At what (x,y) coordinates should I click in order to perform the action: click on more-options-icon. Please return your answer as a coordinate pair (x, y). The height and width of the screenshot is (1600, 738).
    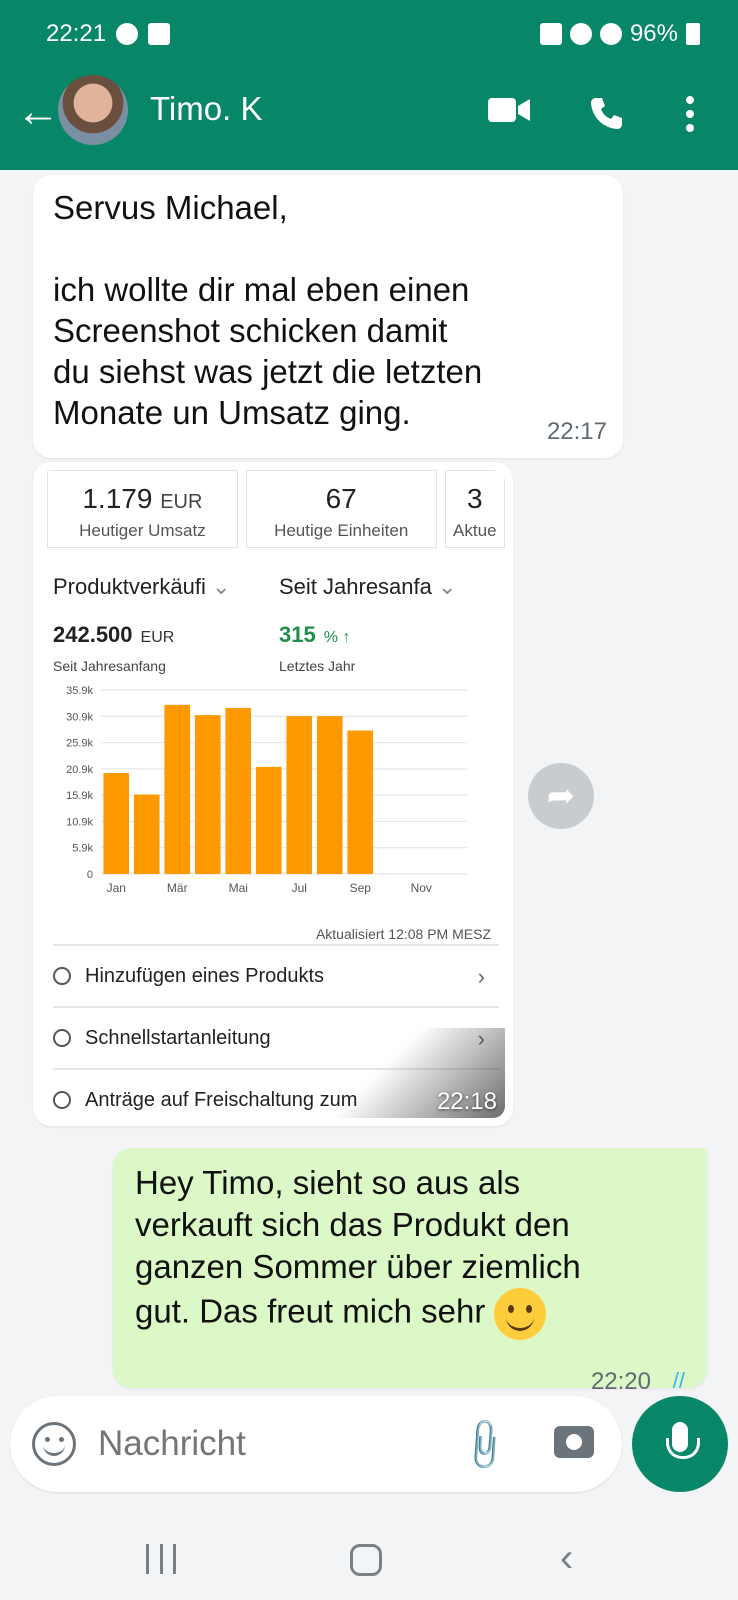
    Looking at the image, I should click on (690, 114).